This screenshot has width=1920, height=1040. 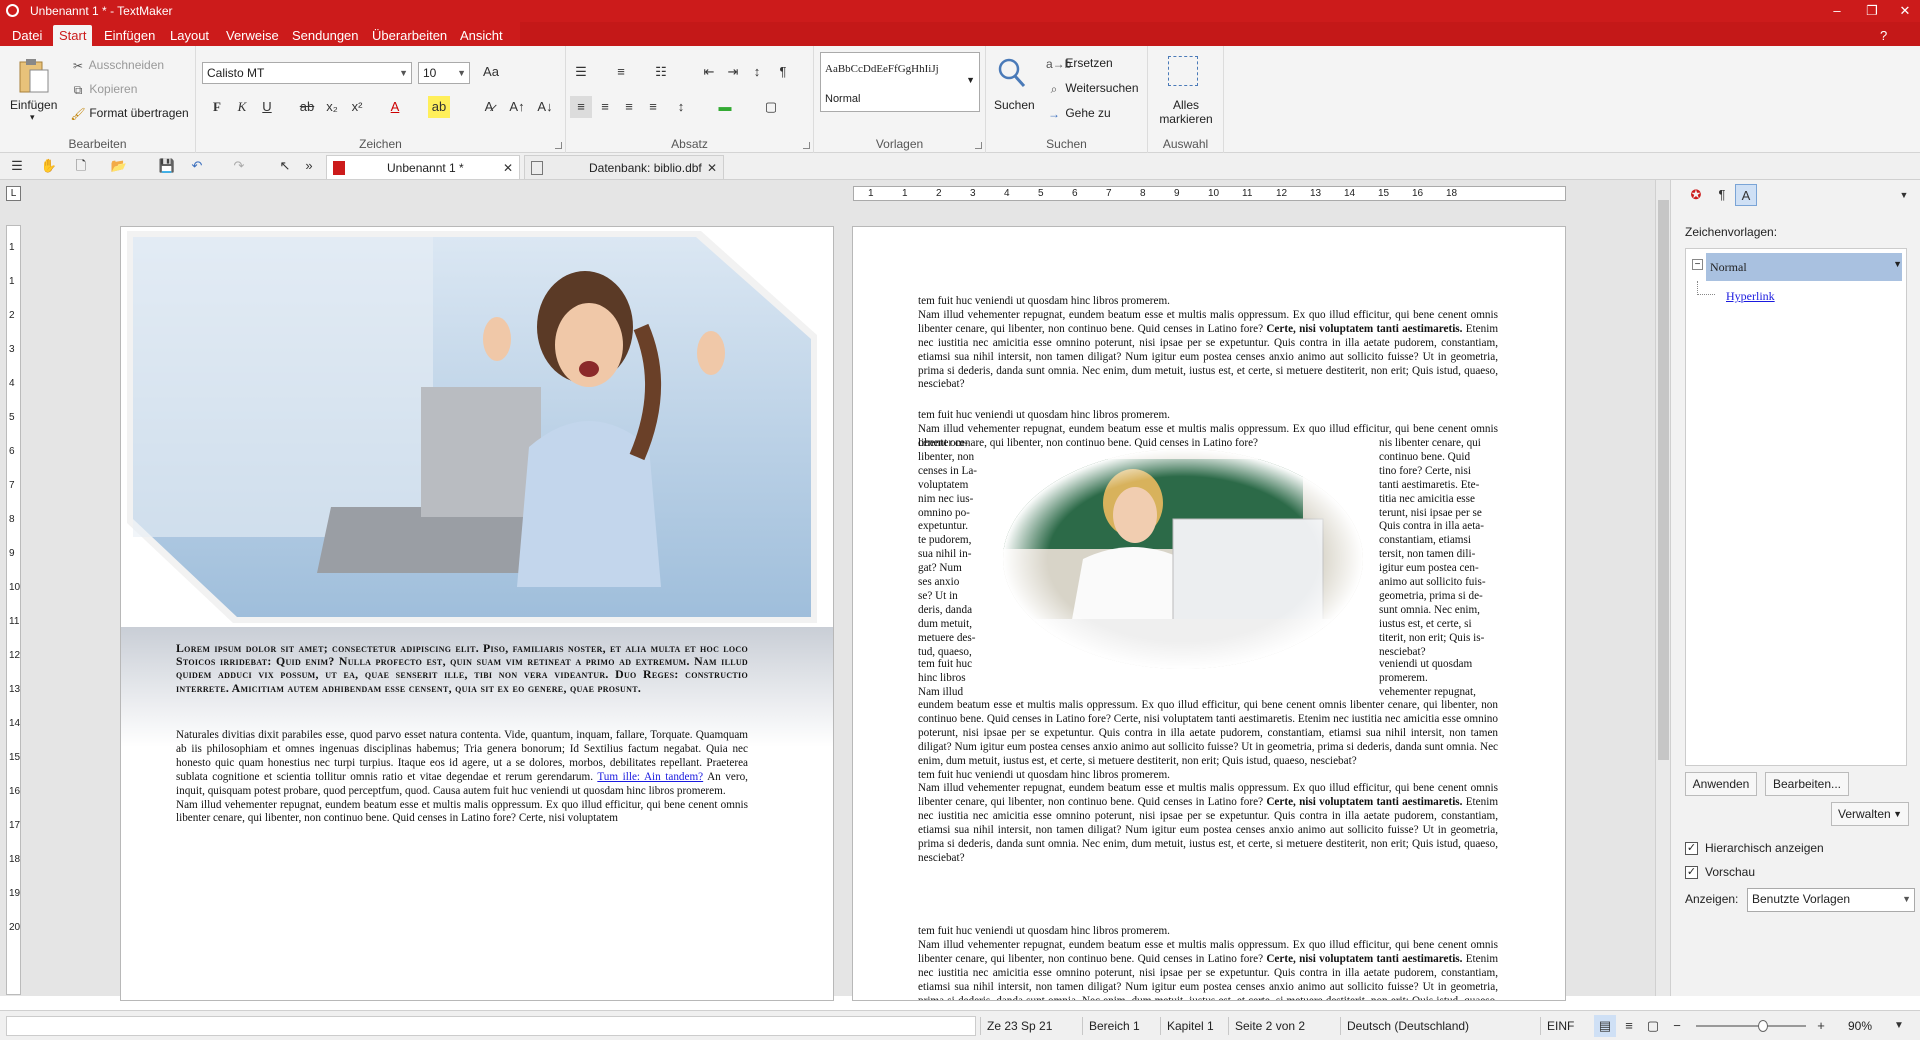 What do you see at coordinates (624, 167) in the screenshot?
I see `doc-tab-datenbank: Datenbank: biblio.dbf ✕` at bounding box center [624, 167].